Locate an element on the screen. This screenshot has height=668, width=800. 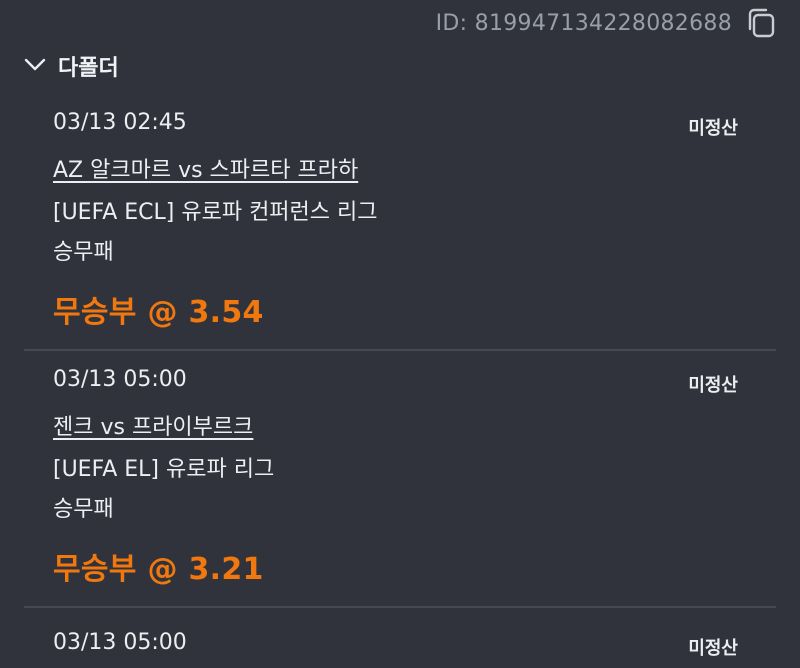
match-link: AZ 알크마르 vs 스파르타 프라하 is located at coordinates (205, 168).